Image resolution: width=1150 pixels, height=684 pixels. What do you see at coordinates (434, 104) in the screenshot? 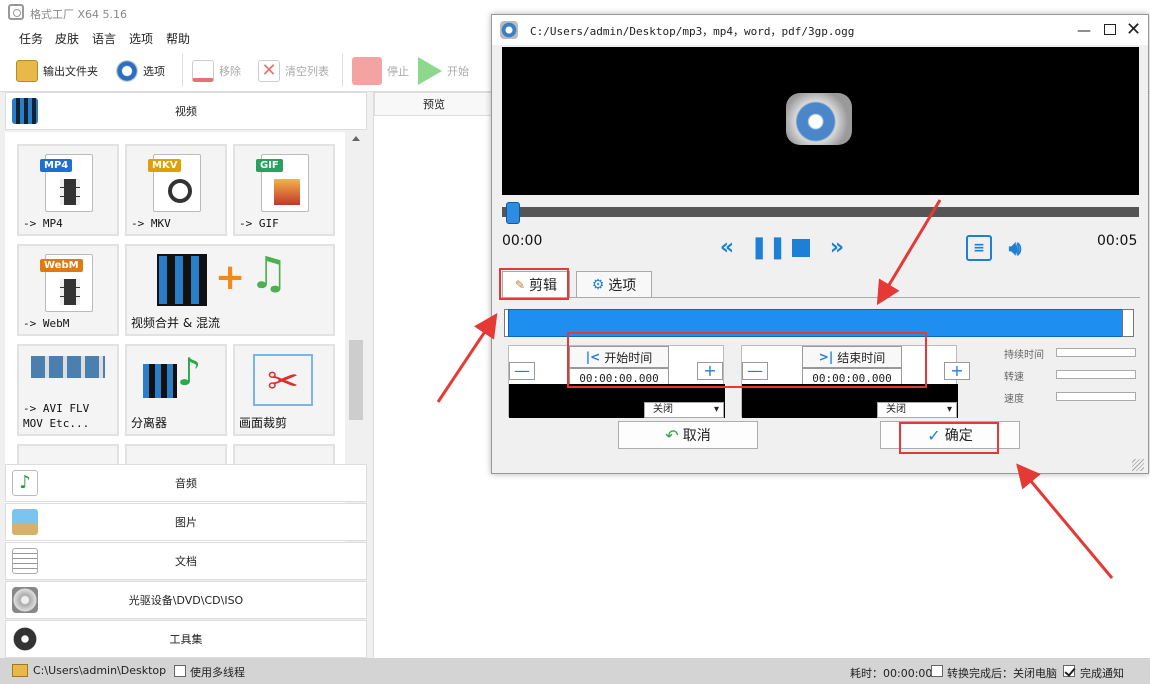
I see `preview-column-header: 预览` at bounding box center [434, 104].